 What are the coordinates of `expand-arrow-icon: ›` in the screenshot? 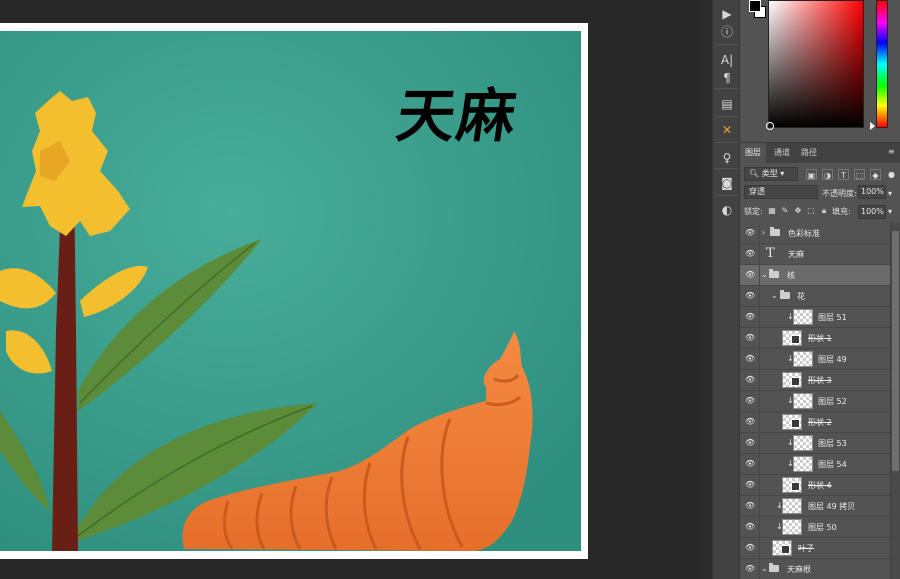 It's located at (763, 233).